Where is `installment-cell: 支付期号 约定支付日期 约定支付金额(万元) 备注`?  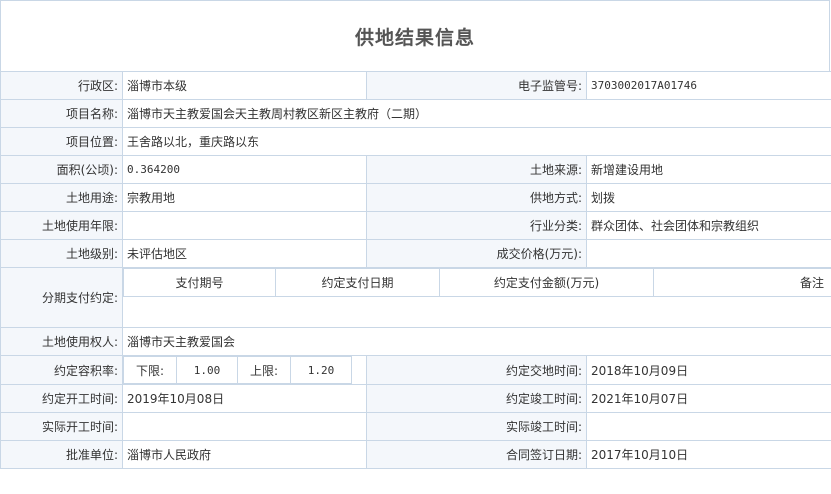 installment-cell: 支付期号 约定支付日期 约定支付金额(万元) 备注 is located at coordinates (476, 297).